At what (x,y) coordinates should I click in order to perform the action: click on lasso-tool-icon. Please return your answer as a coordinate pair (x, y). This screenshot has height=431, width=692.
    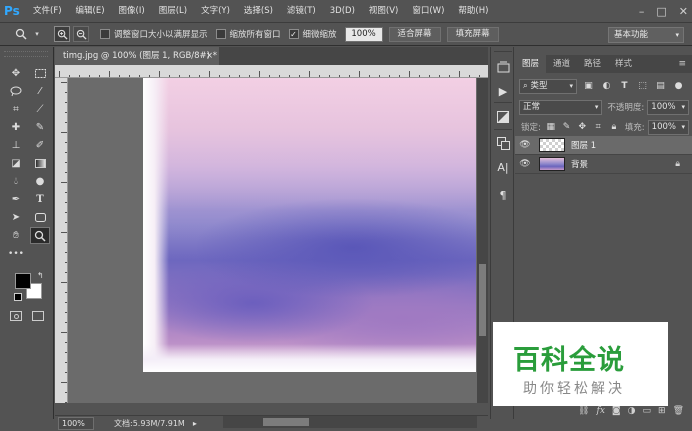
    Looking at the image, I should click on (16, 91).